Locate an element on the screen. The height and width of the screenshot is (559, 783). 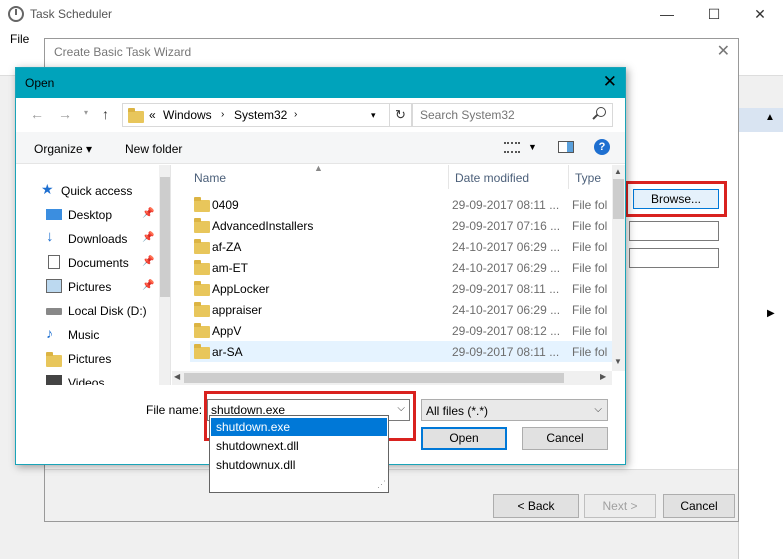
vertical-scroll-thumb is located at coordinates (618, 199).